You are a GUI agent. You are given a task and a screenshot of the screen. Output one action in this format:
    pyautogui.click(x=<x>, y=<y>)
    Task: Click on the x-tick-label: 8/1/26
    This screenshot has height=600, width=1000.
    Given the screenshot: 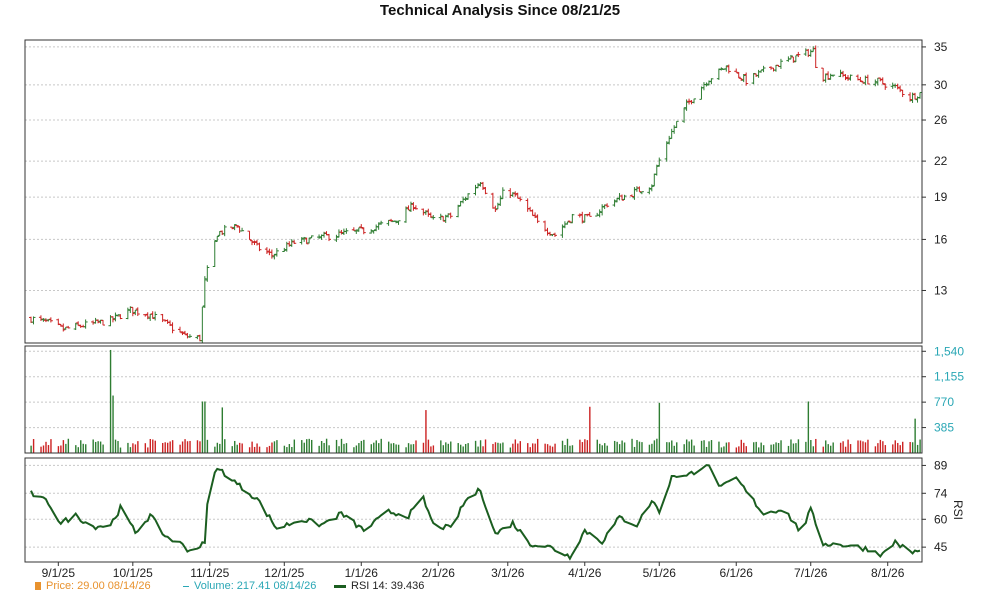 What is the action you would take?
    pyautogui.click(x=888, y=573)
    